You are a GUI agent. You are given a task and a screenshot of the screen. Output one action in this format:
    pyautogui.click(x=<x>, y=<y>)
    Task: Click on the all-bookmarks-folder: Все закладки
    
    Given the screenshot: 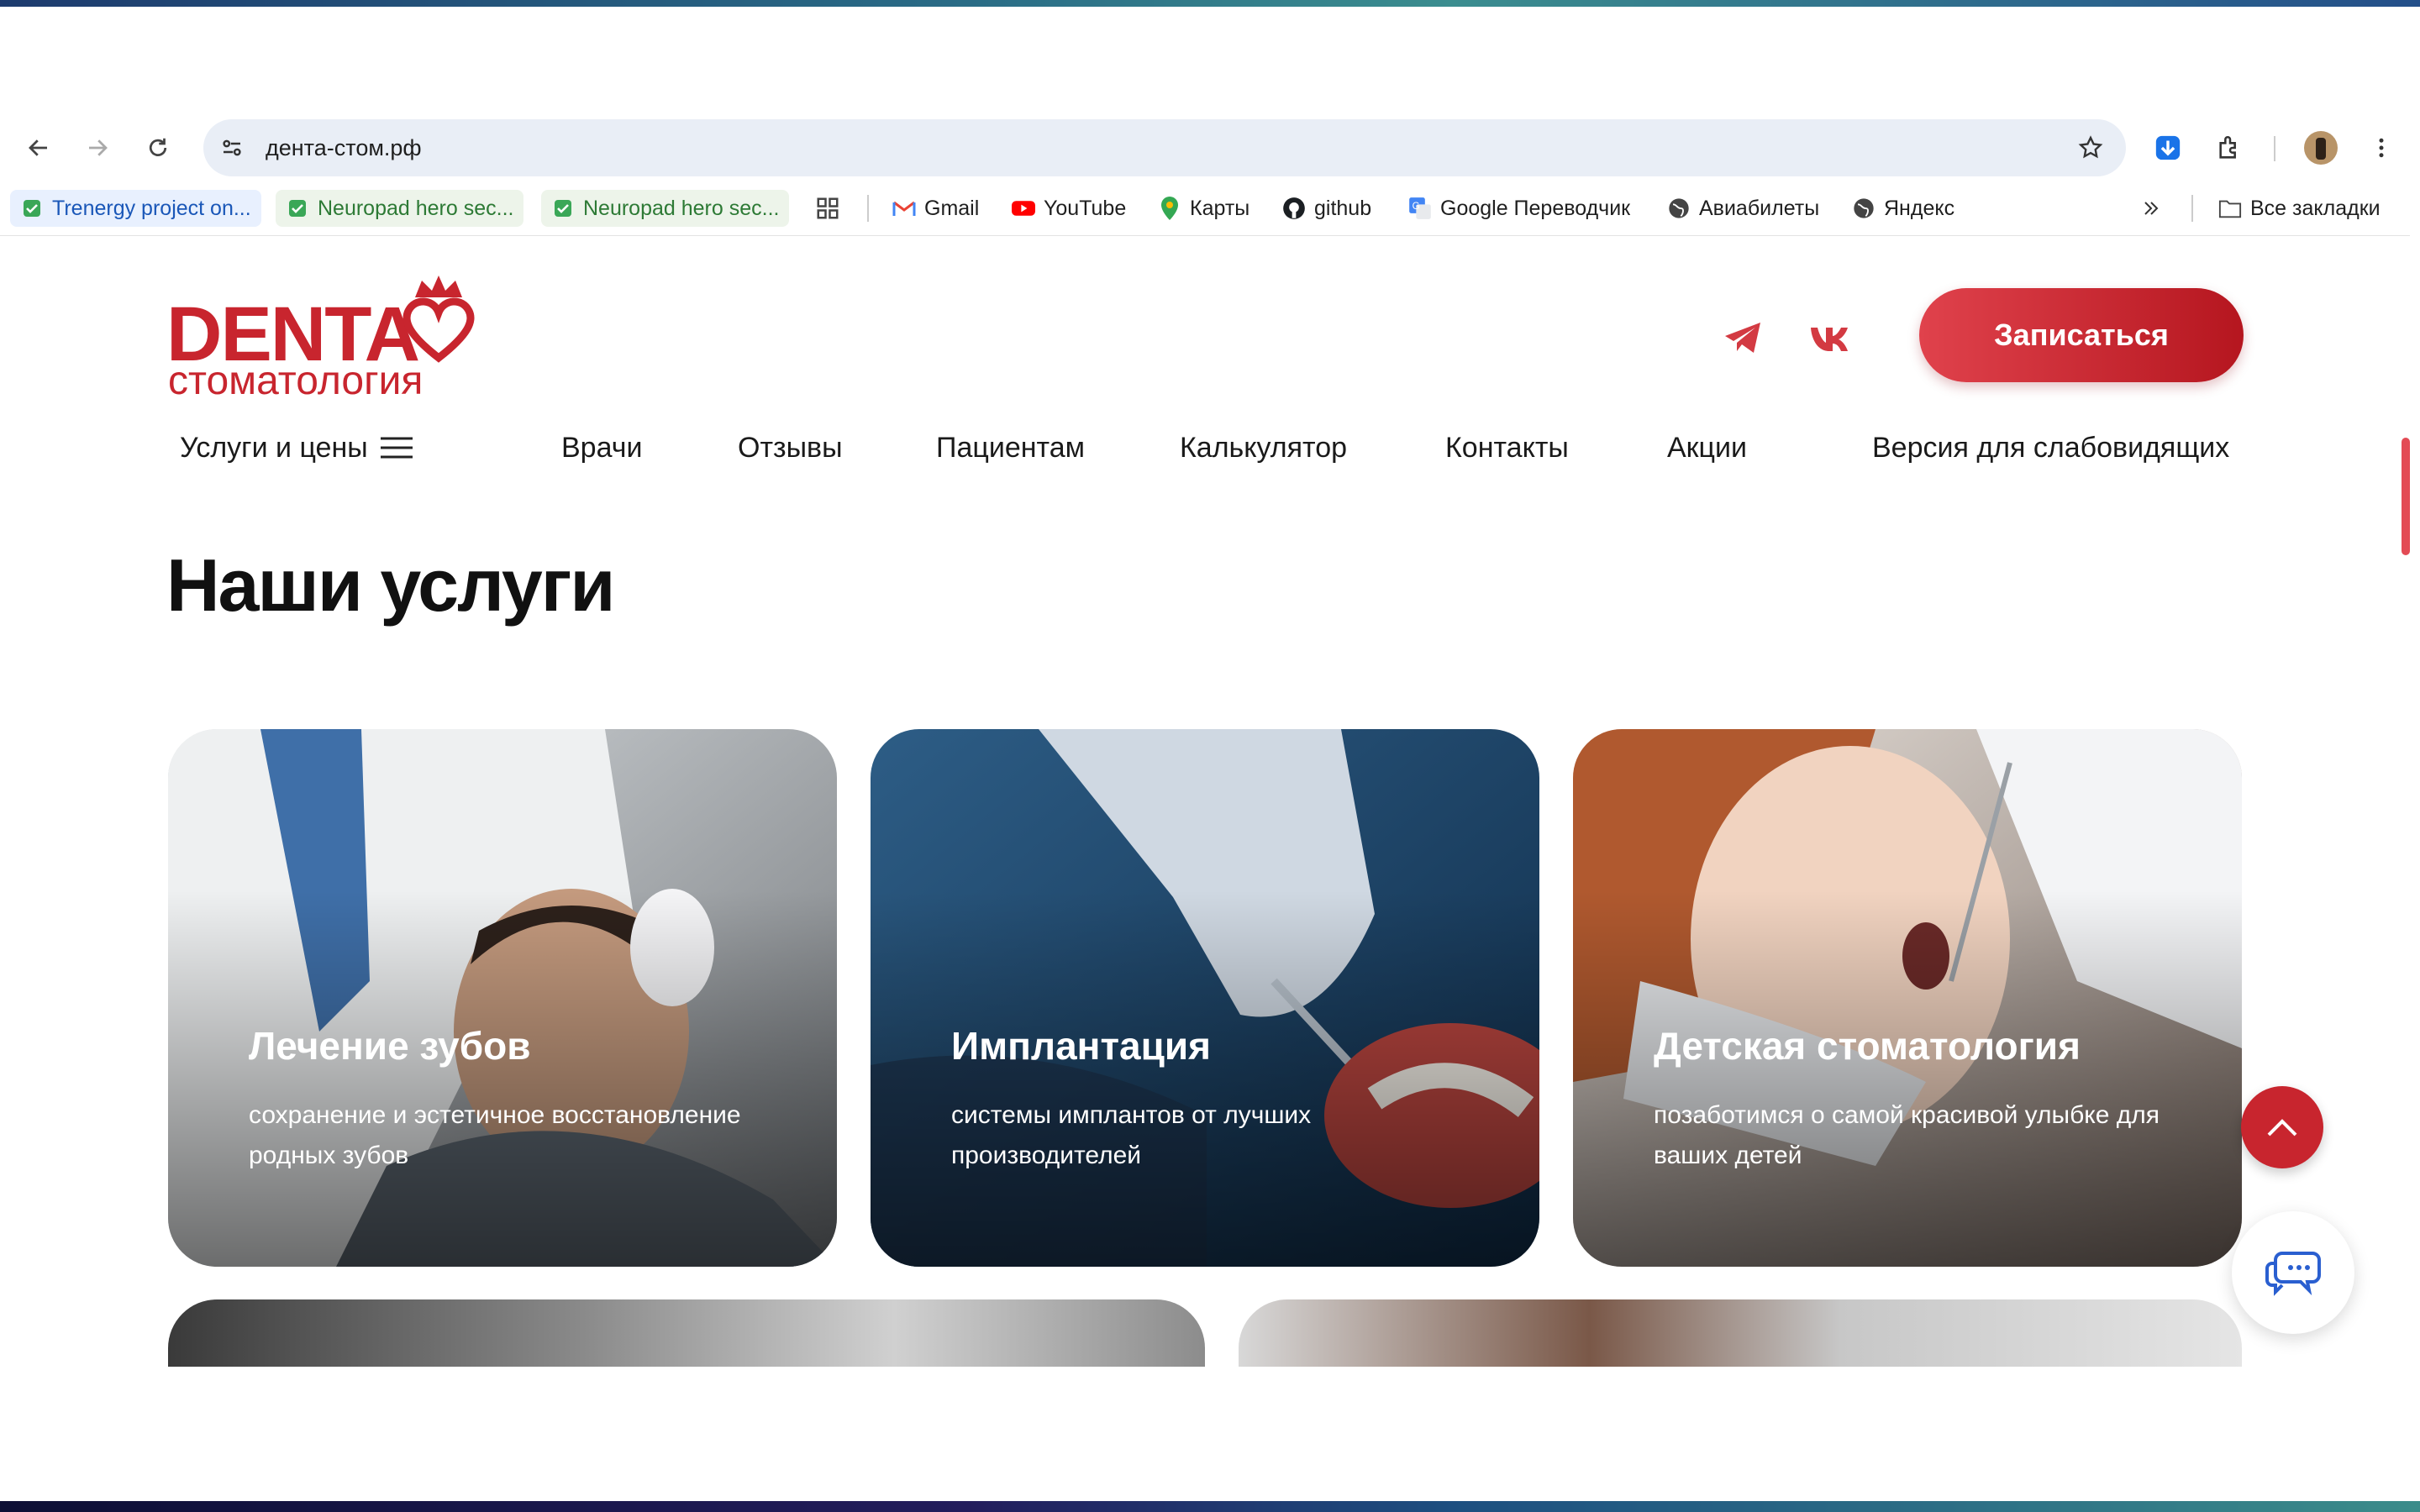 What is the action you would take?
    pyautogui.click(x=2299, y=208)
    